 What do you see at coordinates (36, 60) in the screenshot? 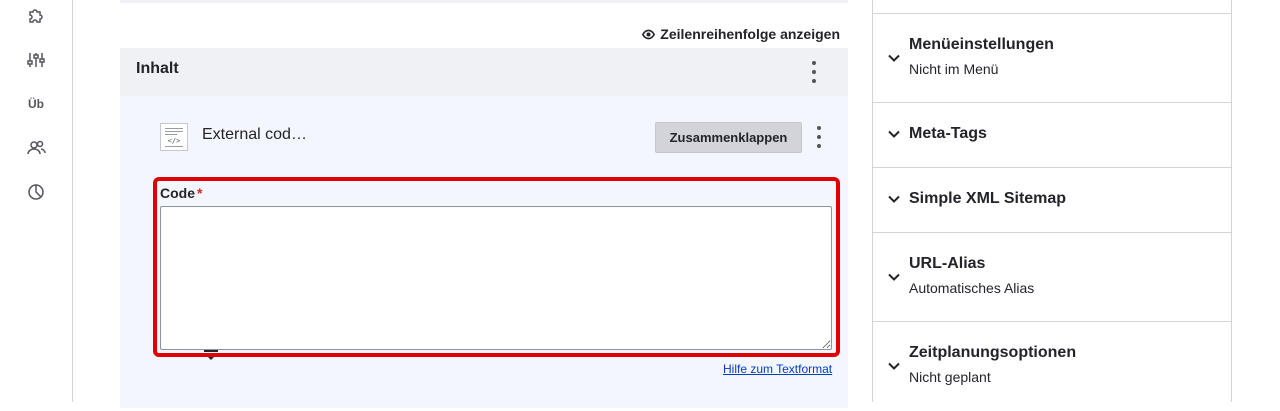
I see `configuration-sliders-icon` at bounding box center [36, 60].